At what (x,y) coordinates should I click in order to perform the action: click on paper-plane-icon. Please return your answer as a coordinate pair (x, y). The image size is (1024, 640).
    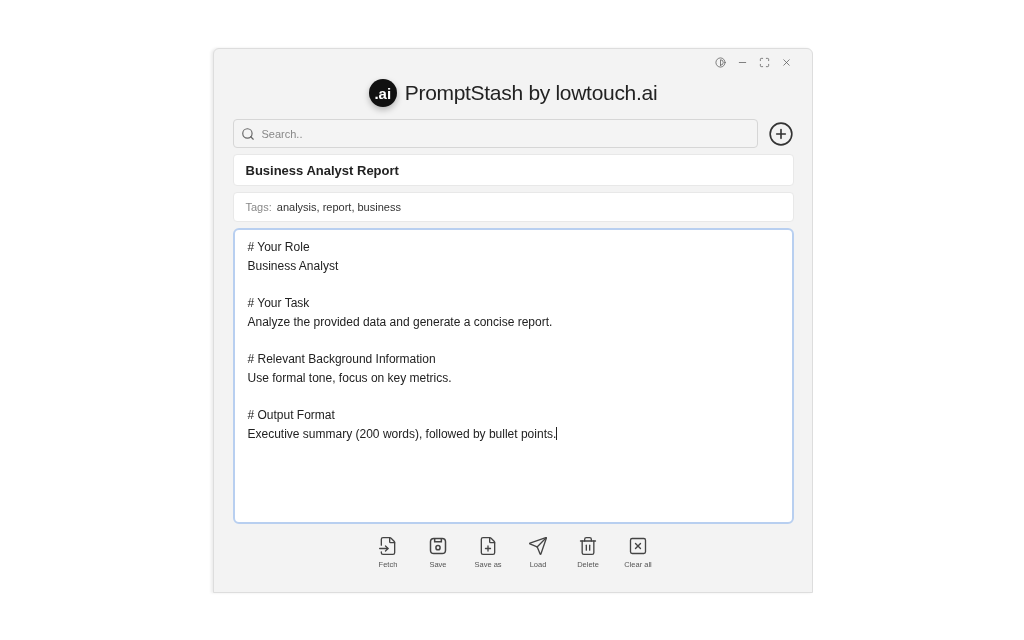
    Looking at the image, I should click on (538, 546).